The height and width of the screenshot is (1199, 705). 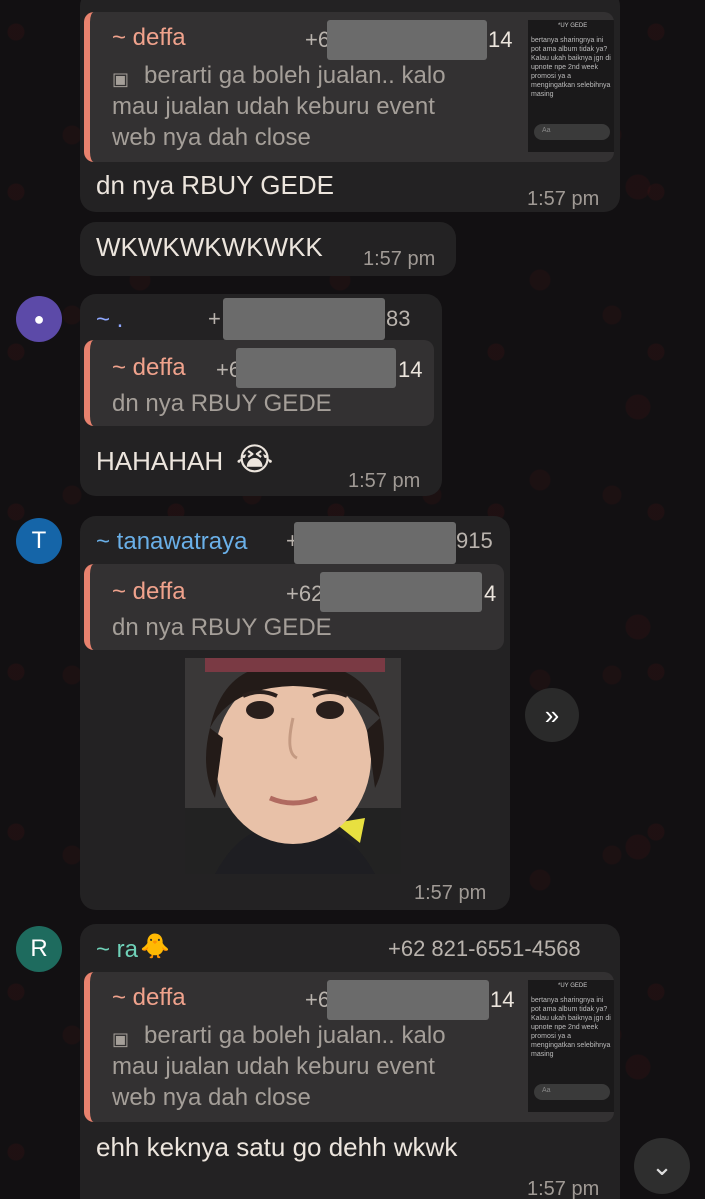 I want to click on sender-name: ~ ., so click(x=109, y=320).